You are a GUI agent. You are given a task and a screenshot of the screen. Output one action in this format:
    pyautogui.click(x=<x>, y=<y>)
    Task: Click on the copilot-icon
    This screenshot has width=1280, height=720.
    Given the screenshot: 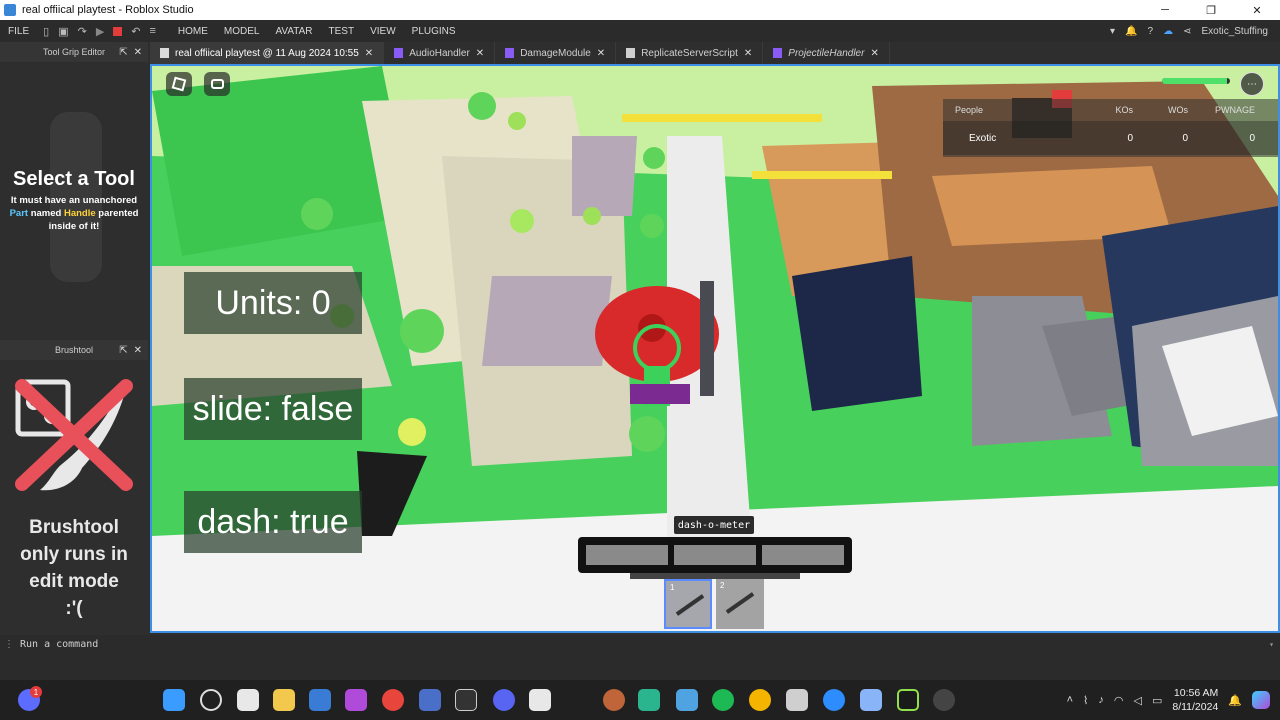 What is the action you would take?
    pyautogui.click(x=1261, y=700)
    